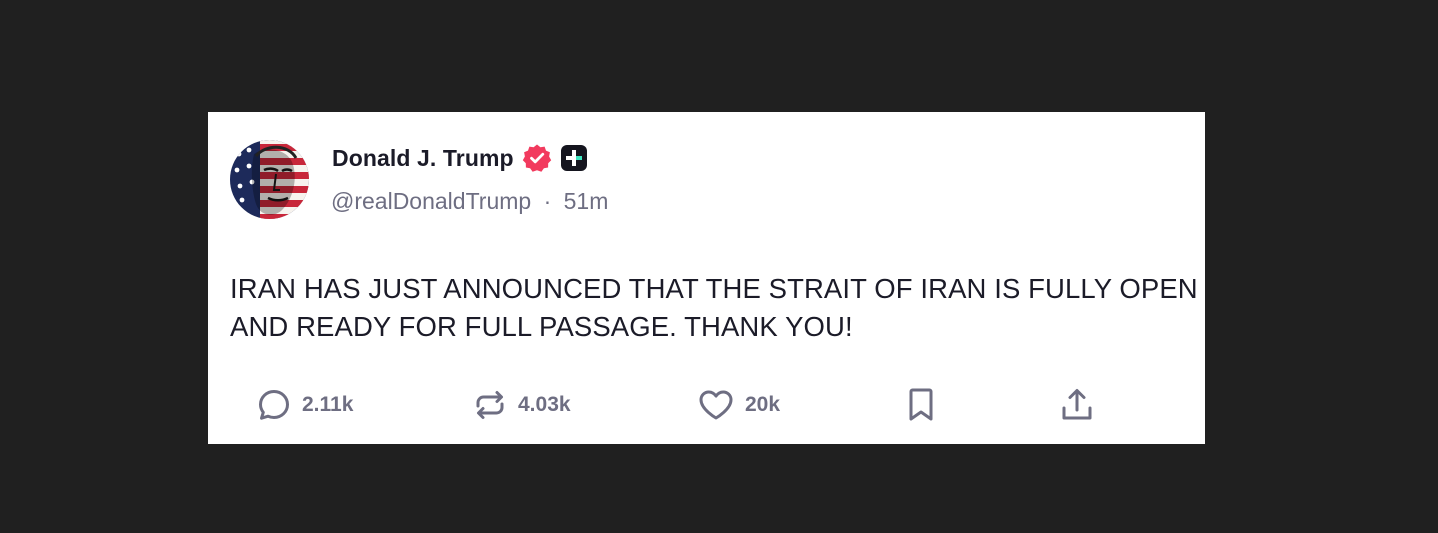 Image resolution: width=1438 pixels, height=533 pixels. I want to click on avatar, so click(269, 179).